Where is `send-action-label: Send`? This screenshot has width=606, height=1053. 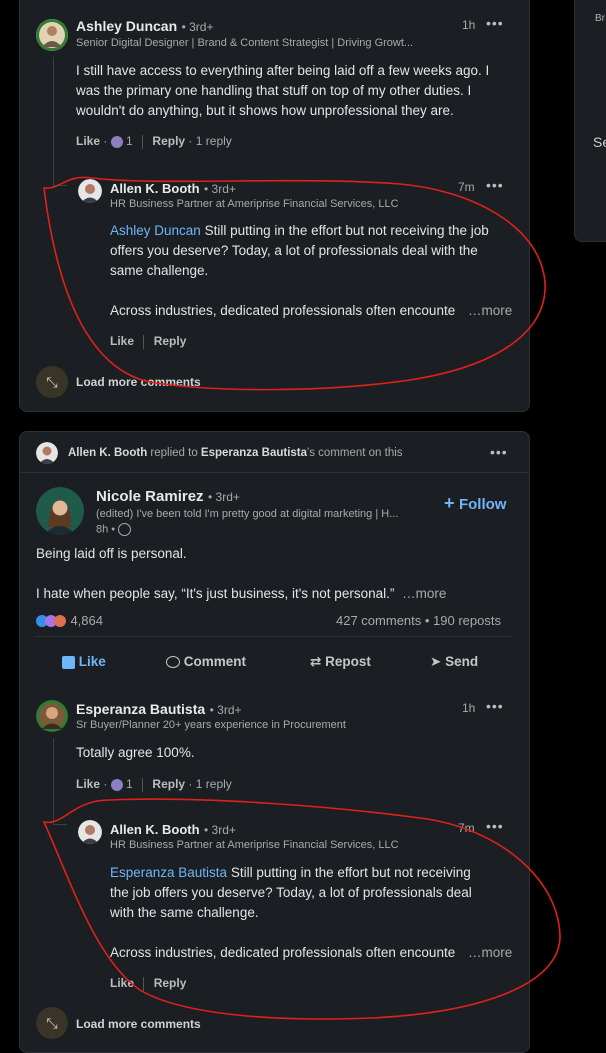 send-action-label: Send is located at coordinates (462, 661).